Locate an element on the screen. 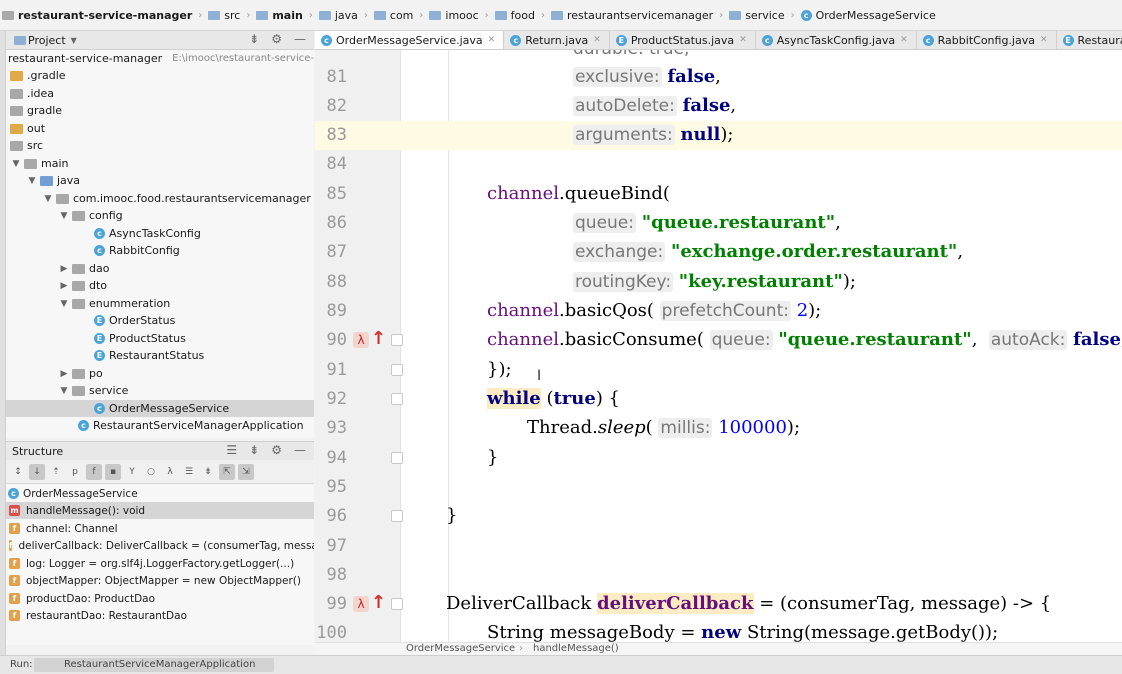 The width and height of the screenshot is (1122, 674). show-anonymous-icon: ○ is located at coordinates (151, 472).